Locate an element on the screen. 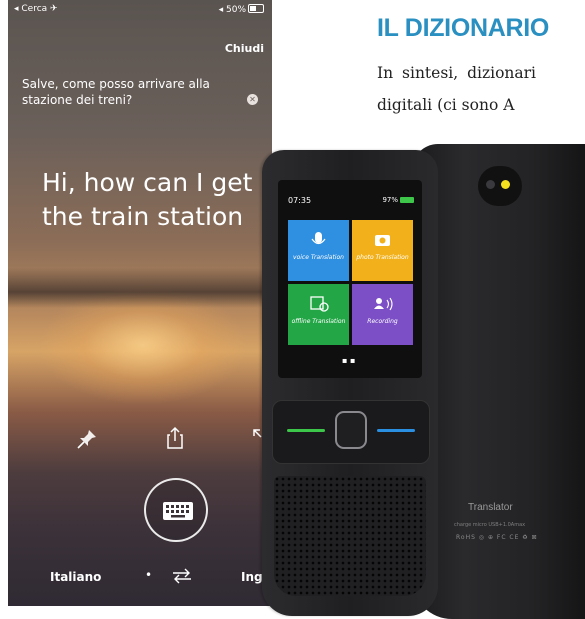 This screenshot has height=619, width=585. background-treeline is located at coordinates (140, 288).